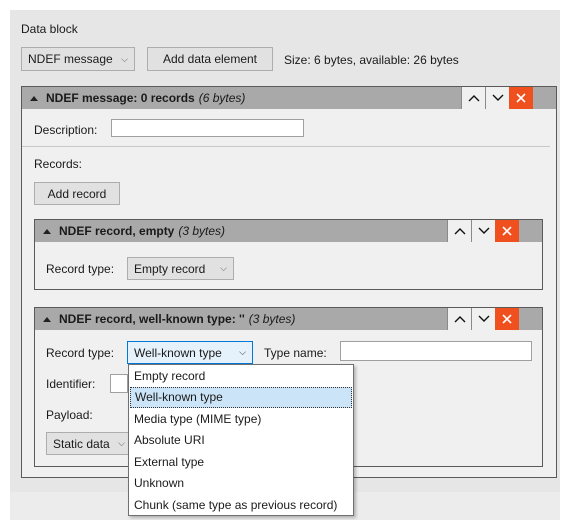 Image resolution: width=568 pixels, height=520 pixels. What do you see at coordinates (77, 193) in the screenshot?
I see `add-record-button: Add record` at bounding box center [77, 193].